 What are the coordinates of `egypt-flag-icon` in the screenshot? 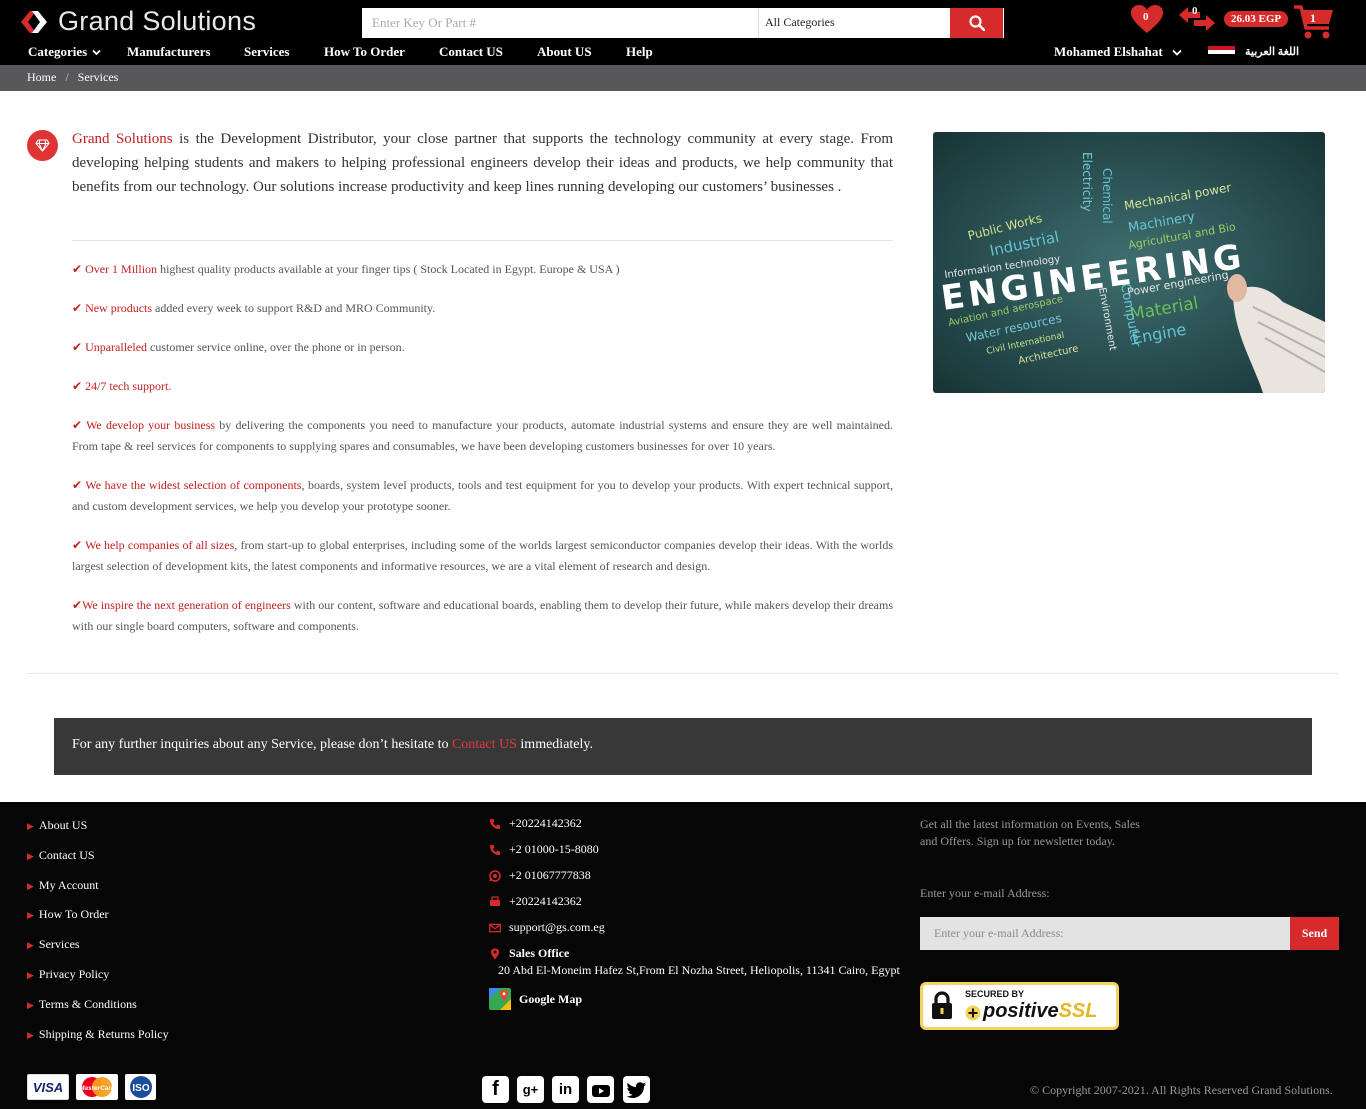 It's located at (1221, 51).